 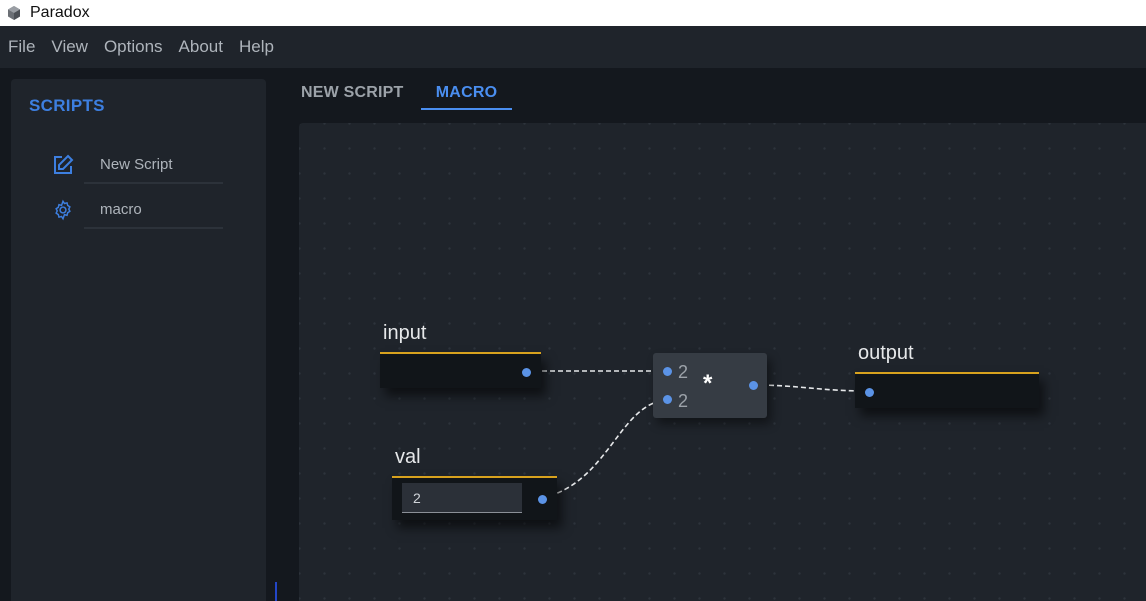 I want to click on wire-val-to-multiply, so click(x=604, y=449).